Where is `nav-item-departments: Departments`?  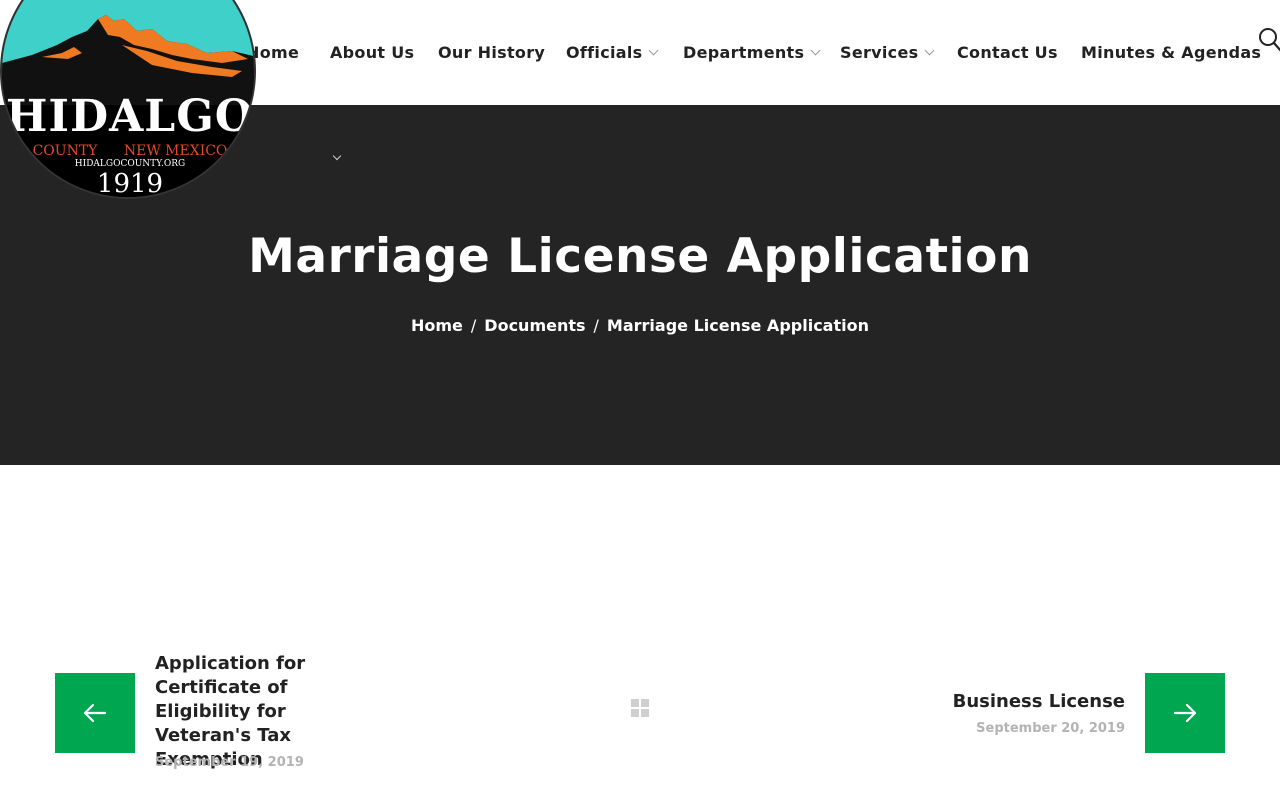 nav-item-departments: Departments is located at coordinates (752, 52).